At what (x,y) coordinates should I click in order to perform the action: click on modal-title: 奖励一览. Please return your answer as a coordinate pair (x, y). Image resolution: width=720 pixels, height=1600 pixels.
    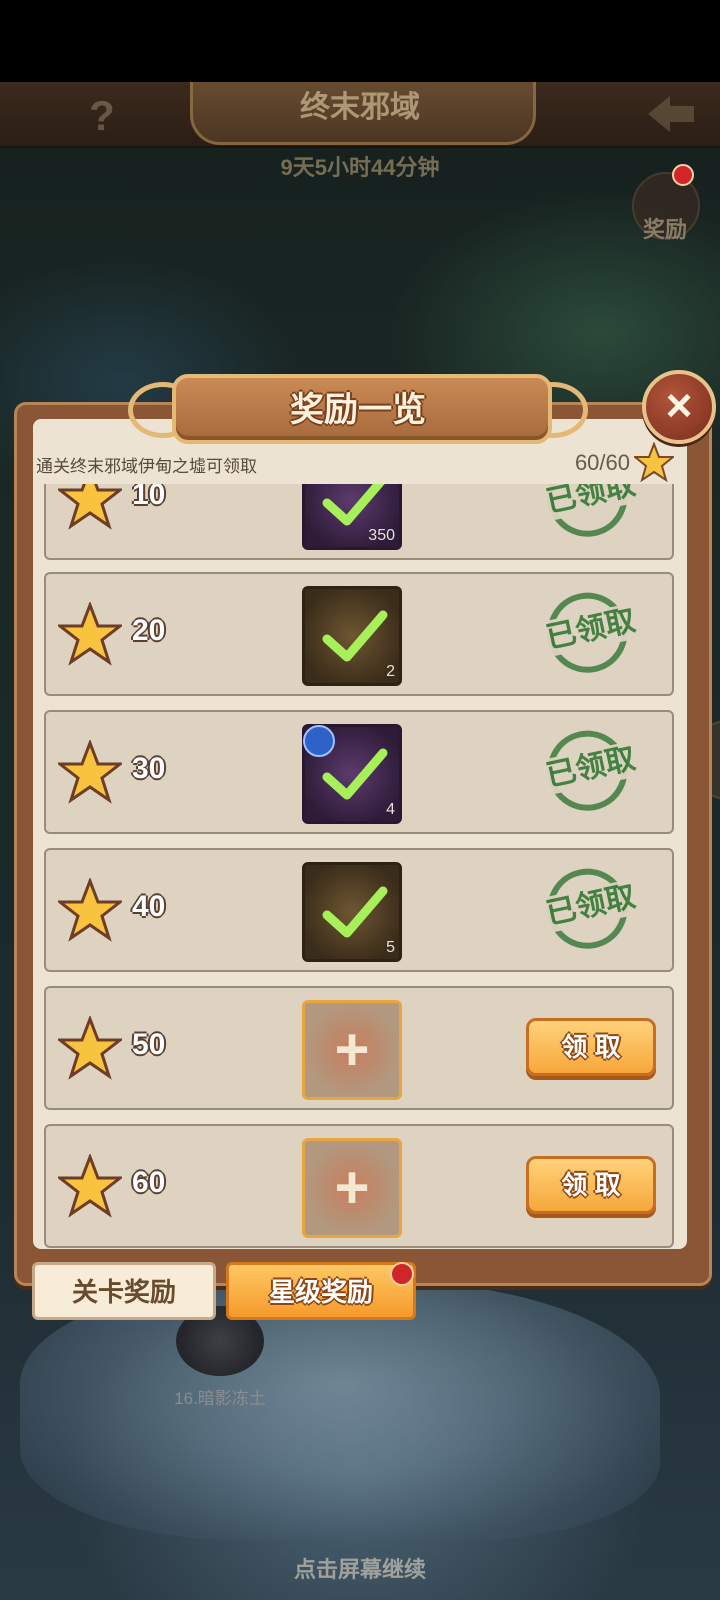
    Looking at the image, I should click on (358, 410).